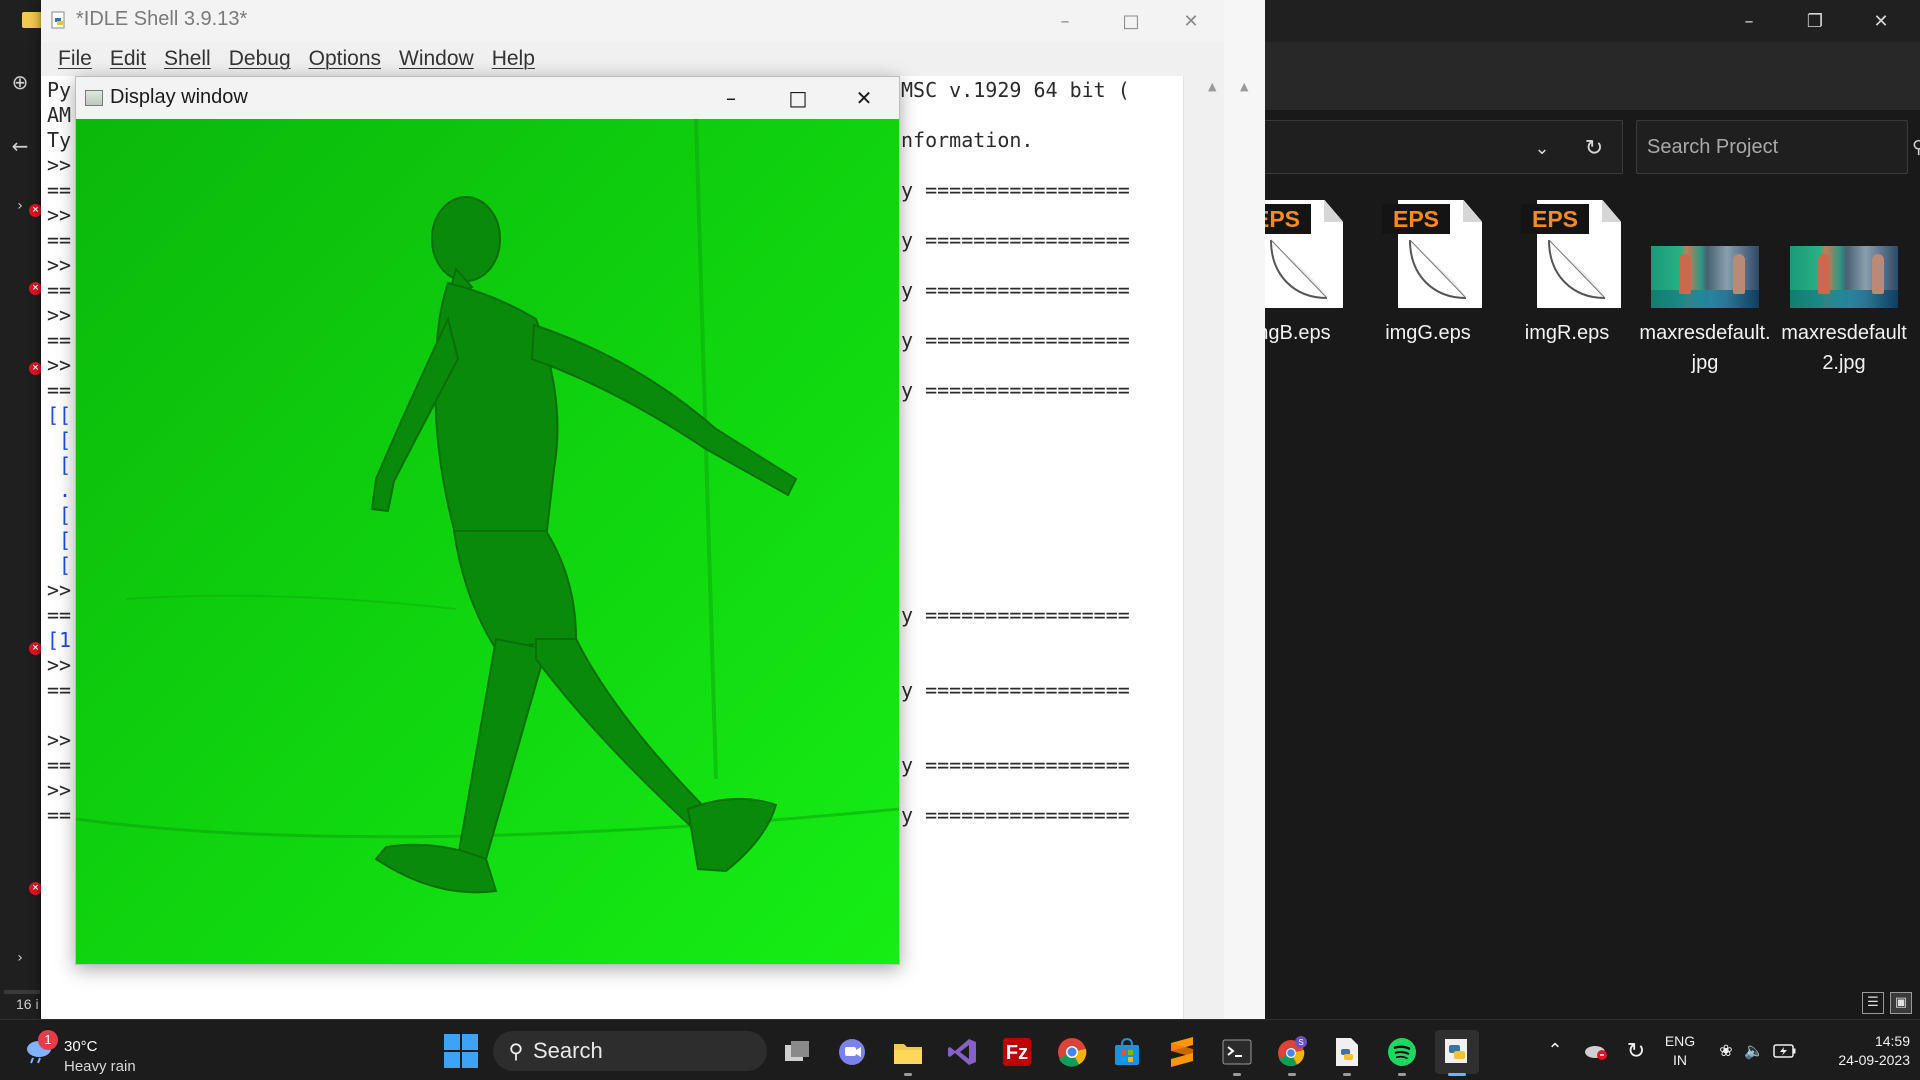 The image size is (1920, 1080). I want to click on task-view-icon, so click(798, 1052).